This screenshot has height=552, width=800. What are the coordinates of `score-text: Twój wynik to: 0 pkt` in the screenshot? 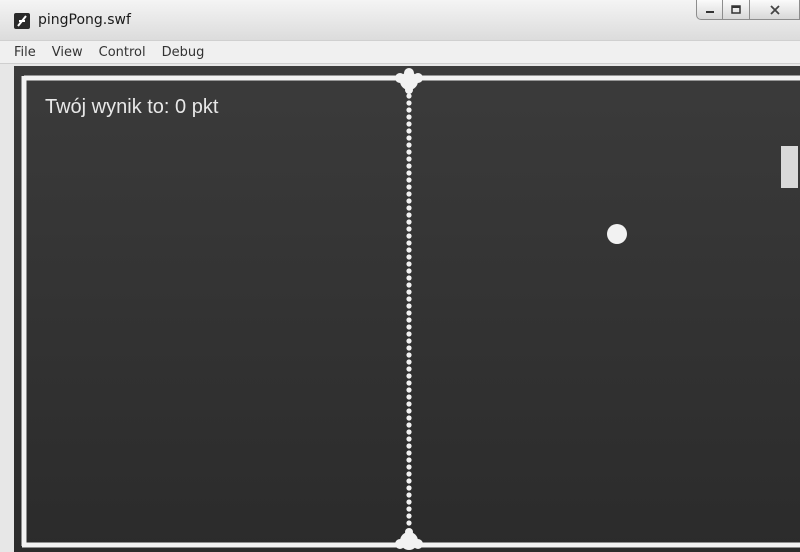 It's located at (132, 107).